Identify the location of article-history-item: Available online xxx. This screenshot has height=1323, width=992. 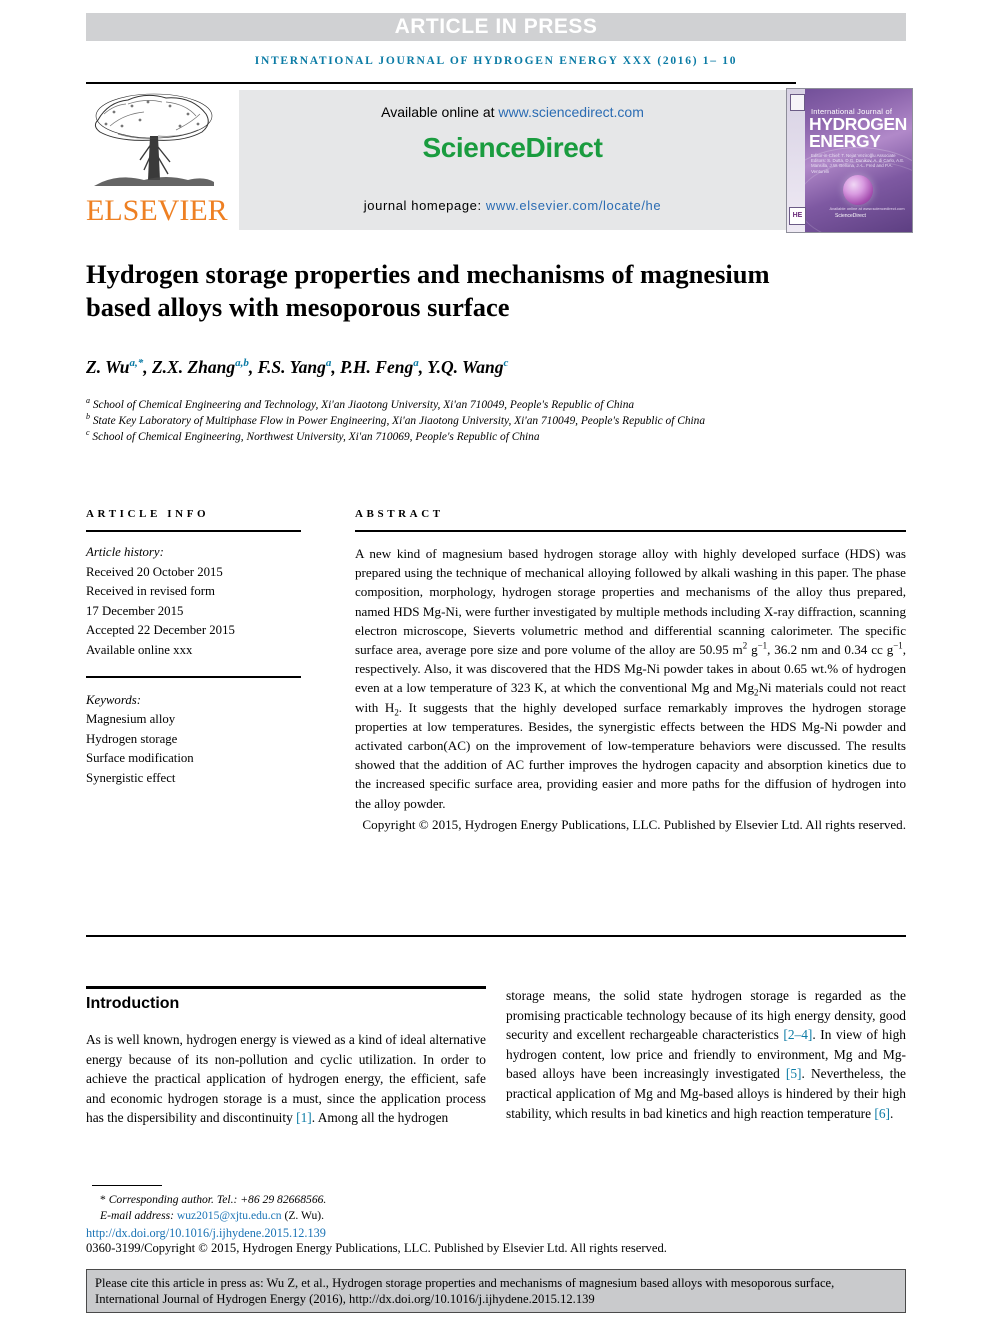
(139, 649).